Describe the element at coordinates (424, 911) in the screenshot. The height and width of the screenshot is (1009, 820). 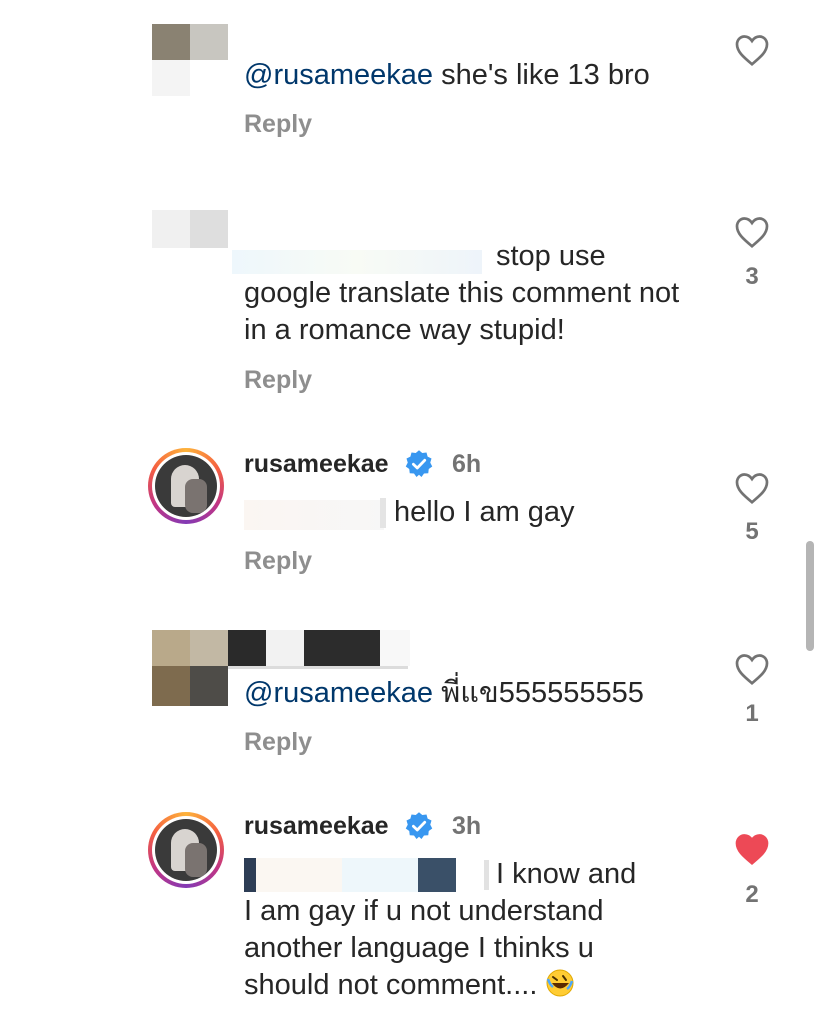
I see `comment-text-line-2: I am gay if u not understand` at that location.